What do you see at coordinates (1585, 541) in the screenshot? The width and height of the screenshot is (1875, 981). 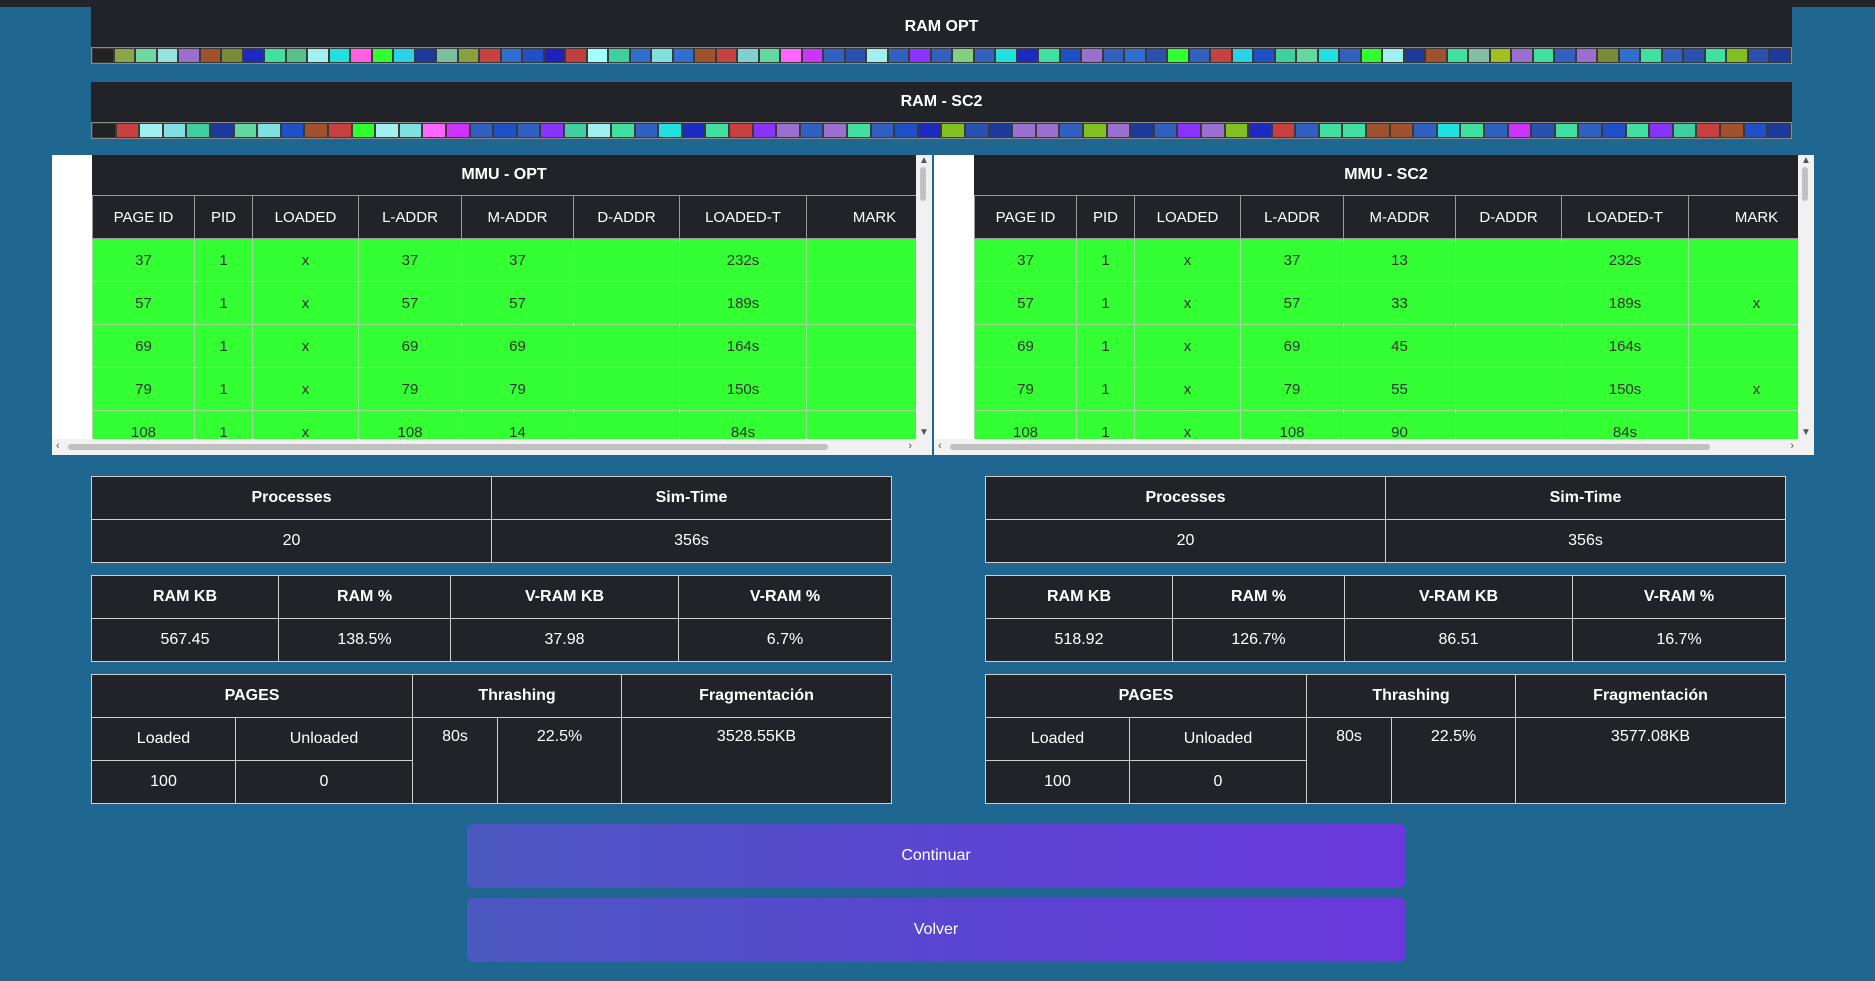 I see `simtime-value: 356s` at bounding box center [1585, 541].